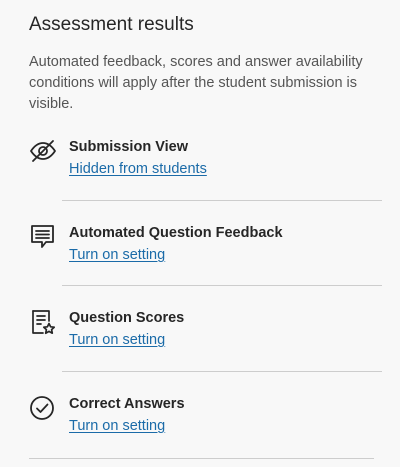 This screenshot has width=400, height=467. I want to click on setting-name: Submission View, so click(128, 147).